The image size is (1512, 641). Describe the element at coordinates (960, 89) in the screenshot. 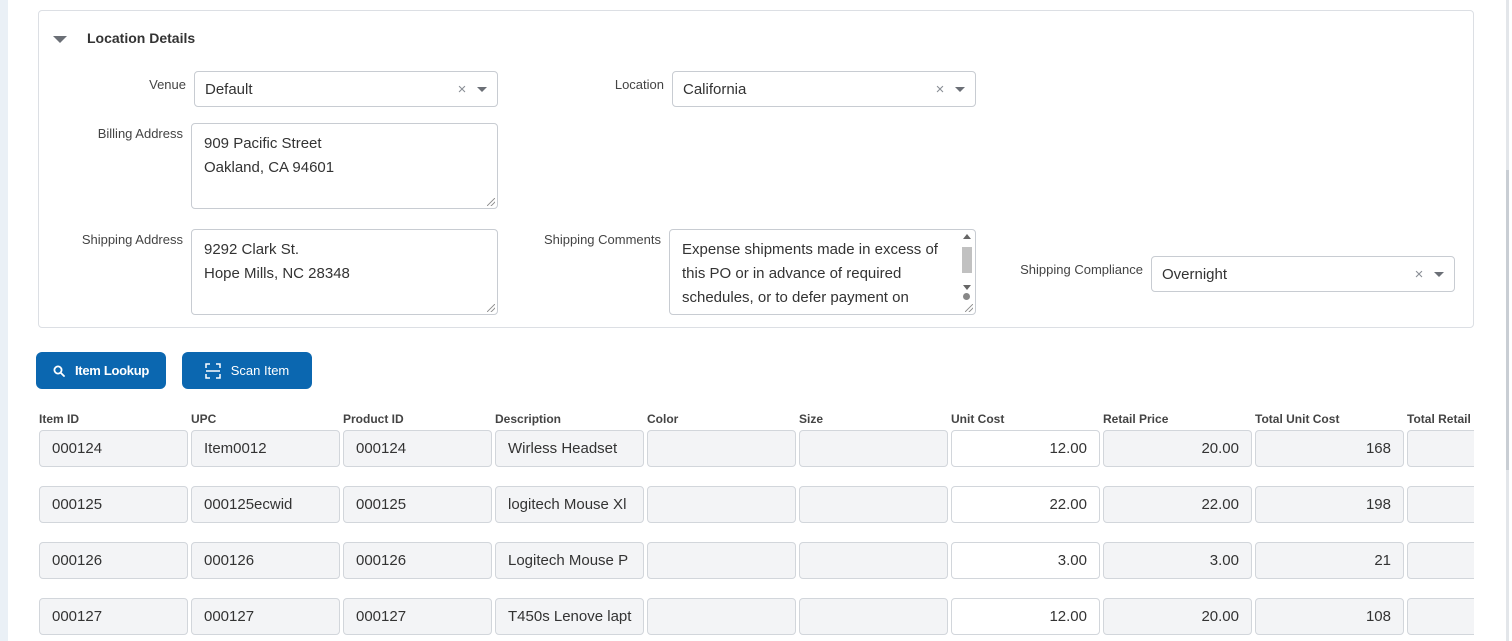

I see `location-chevron-down-icon` at that location.